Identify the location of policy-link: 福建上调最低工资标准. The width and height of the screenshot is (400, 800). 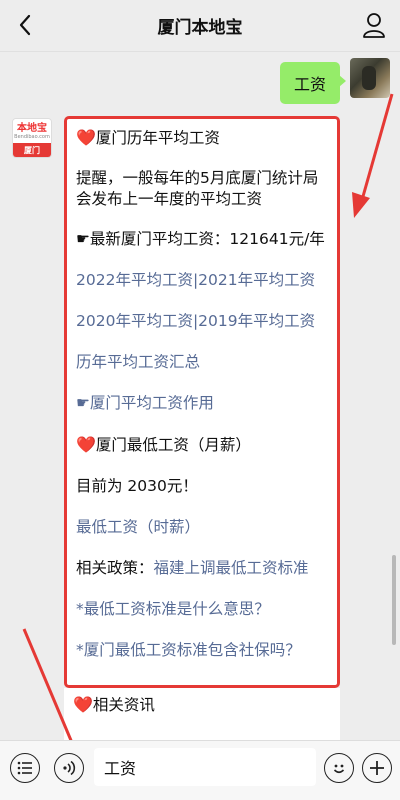
(231, 568).